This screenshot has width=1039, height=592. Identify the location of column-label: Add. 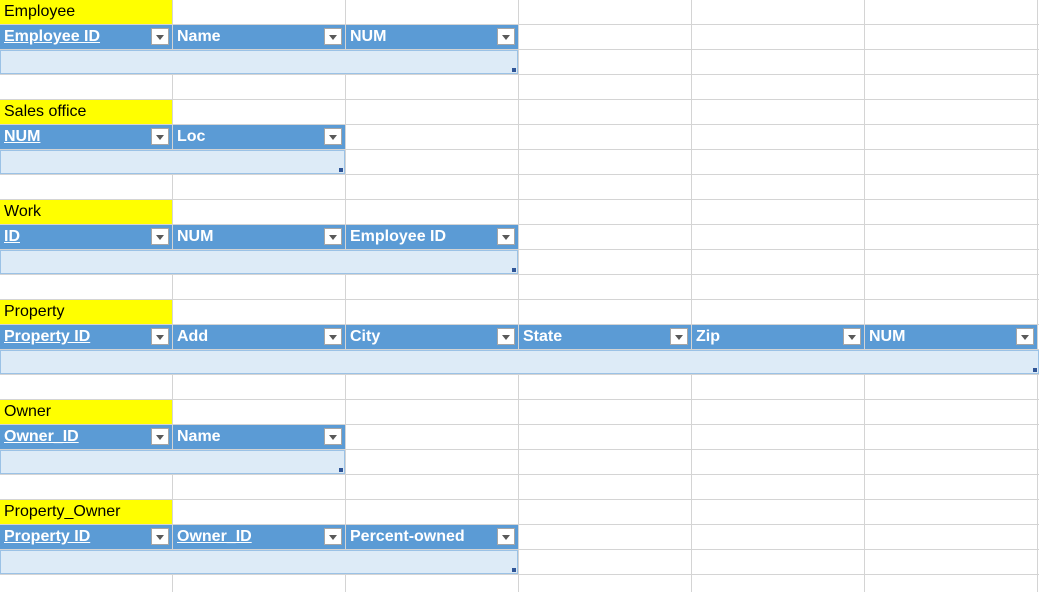
(193, 336).